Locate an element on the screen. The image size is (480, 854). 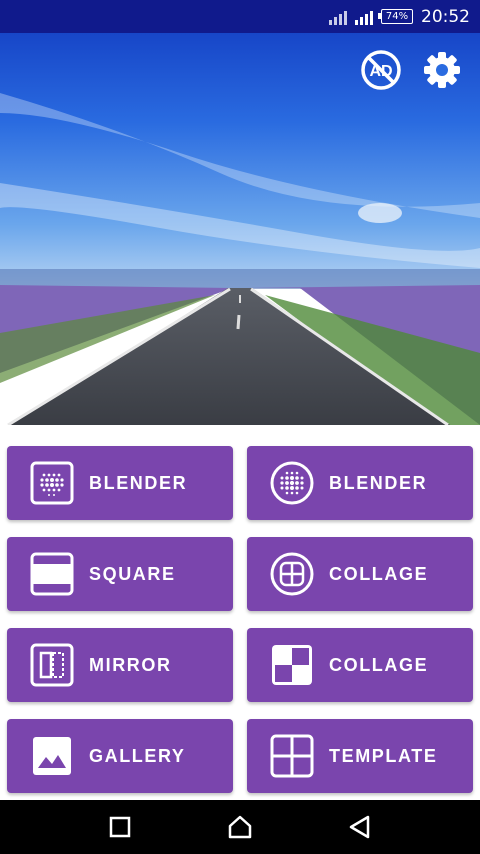
back-icon is located at coordinates (360, 827).